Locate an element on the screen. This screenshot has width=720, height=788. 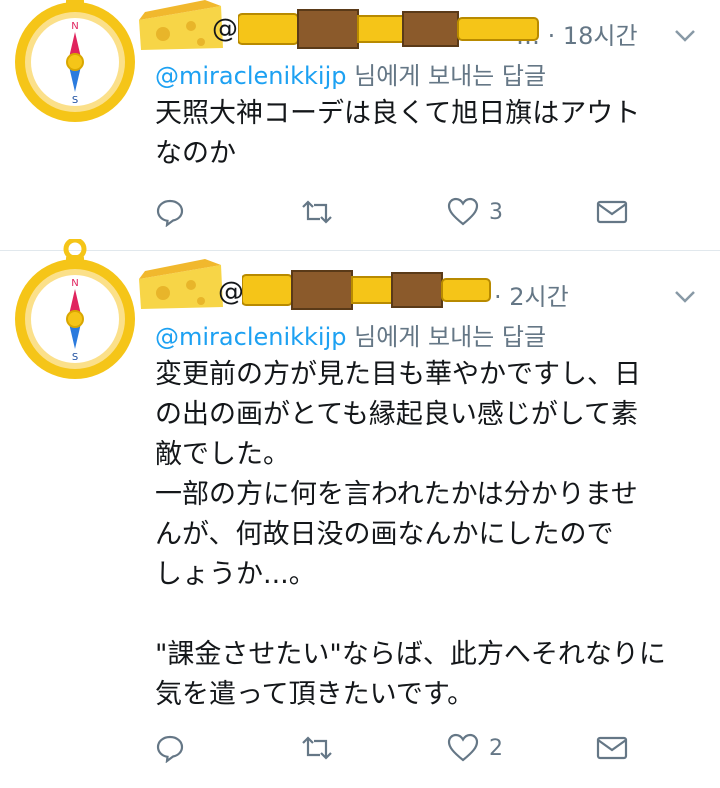
tweet-actions: 3 is located at coordinates (395, 212).